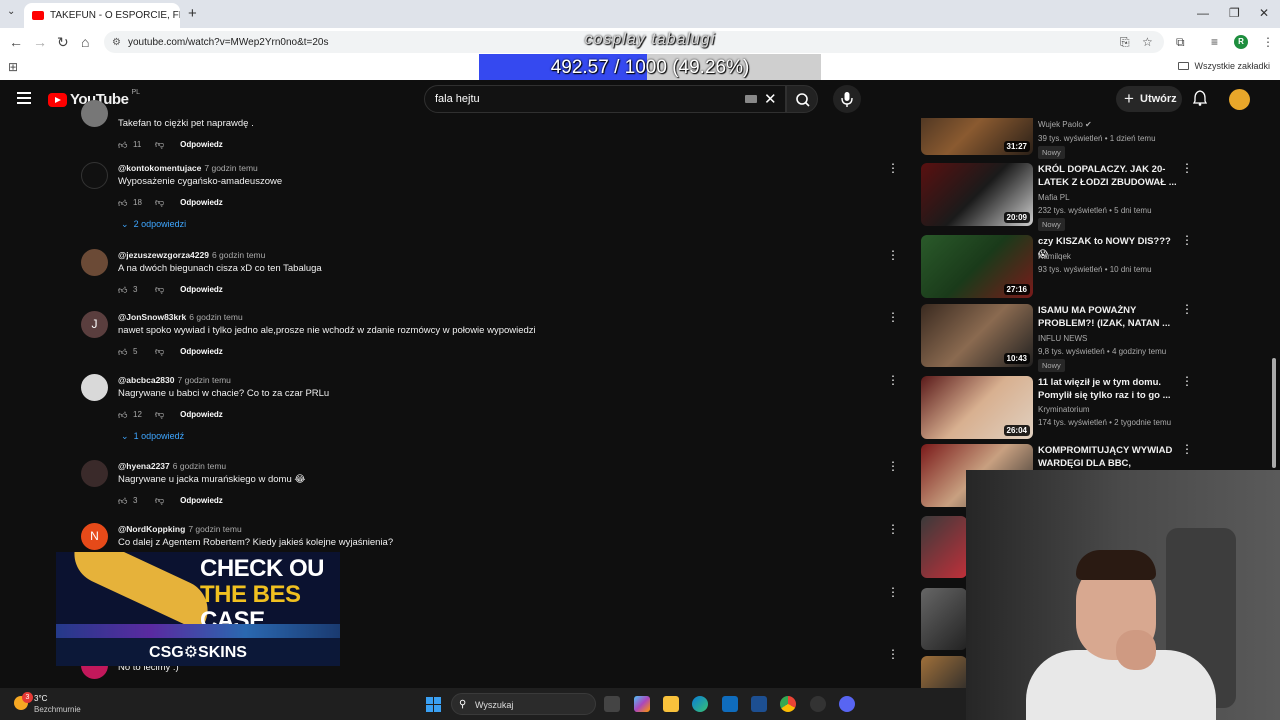  Describe the element at coordinates (172, 466) in the screenshot. I see `comment-author: @hyena2237 6 godzin temu` at that location.